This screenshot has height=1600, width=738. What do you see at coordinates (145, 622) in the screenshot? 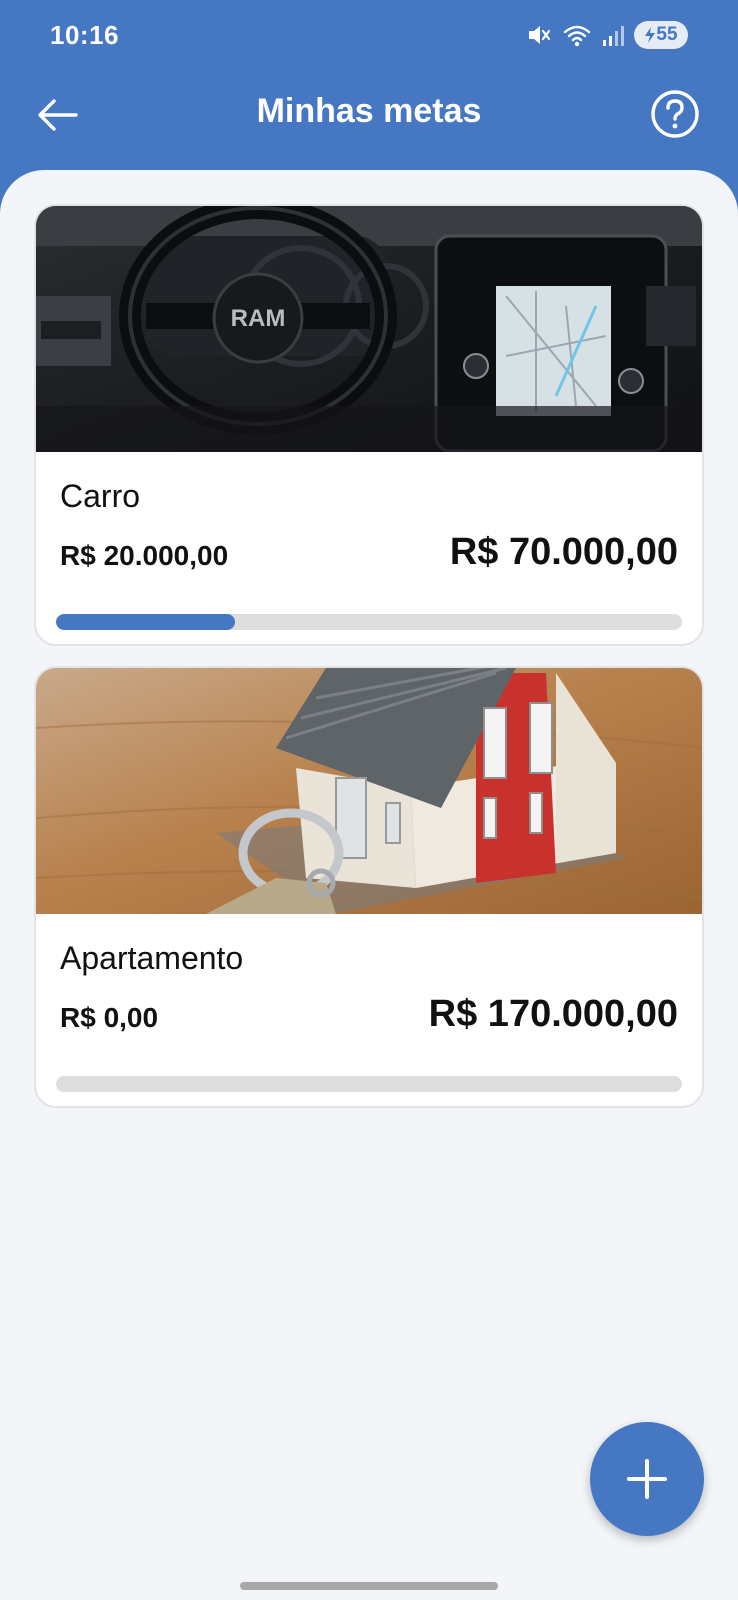
I see `goal-progress-fill` at bounding box center [145, 622].